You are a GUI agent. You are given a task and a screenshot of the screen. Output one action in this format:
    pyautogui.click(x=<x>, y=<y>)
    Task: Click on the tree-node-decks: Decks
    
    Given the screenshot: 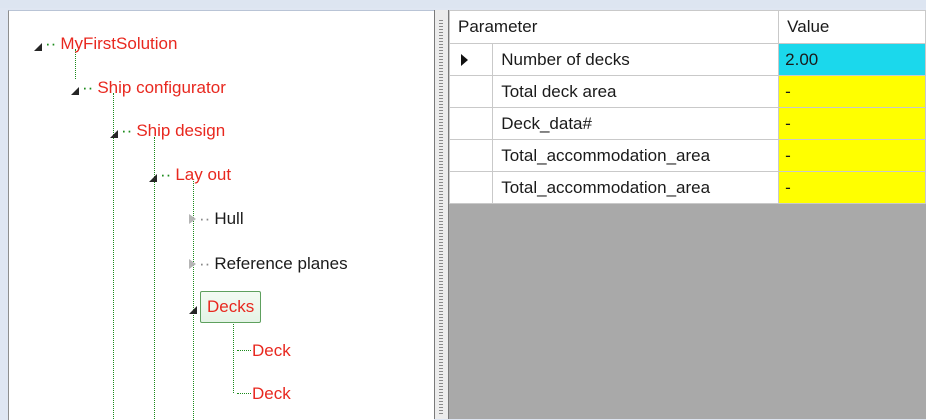 What is the action you would take?
    pyautogui.click(x=225, y=307)
    